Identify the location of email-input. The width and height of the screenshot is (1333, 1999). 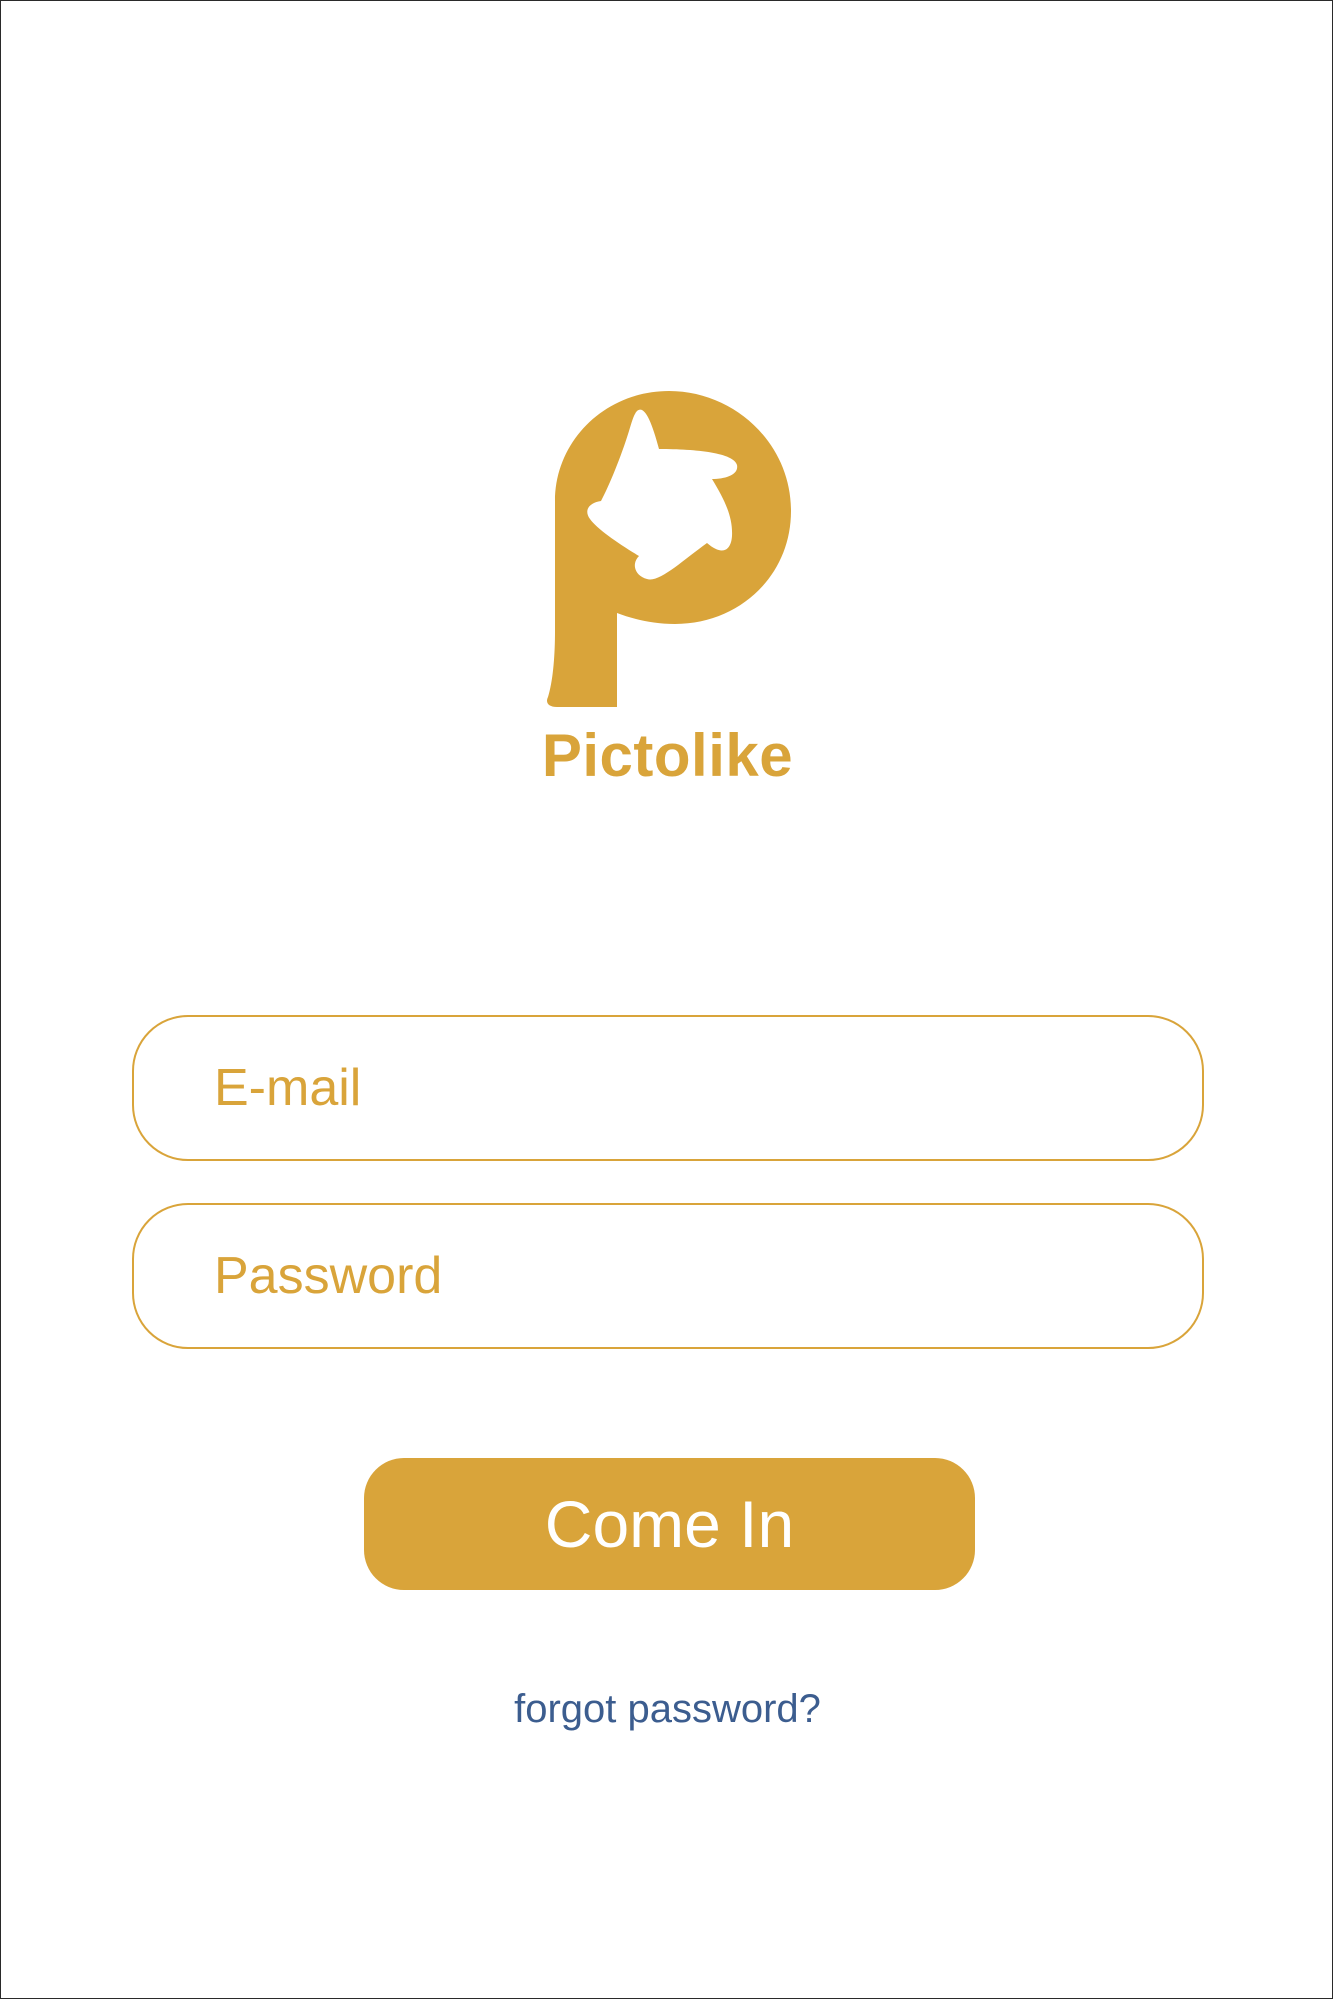
(694, 1088).